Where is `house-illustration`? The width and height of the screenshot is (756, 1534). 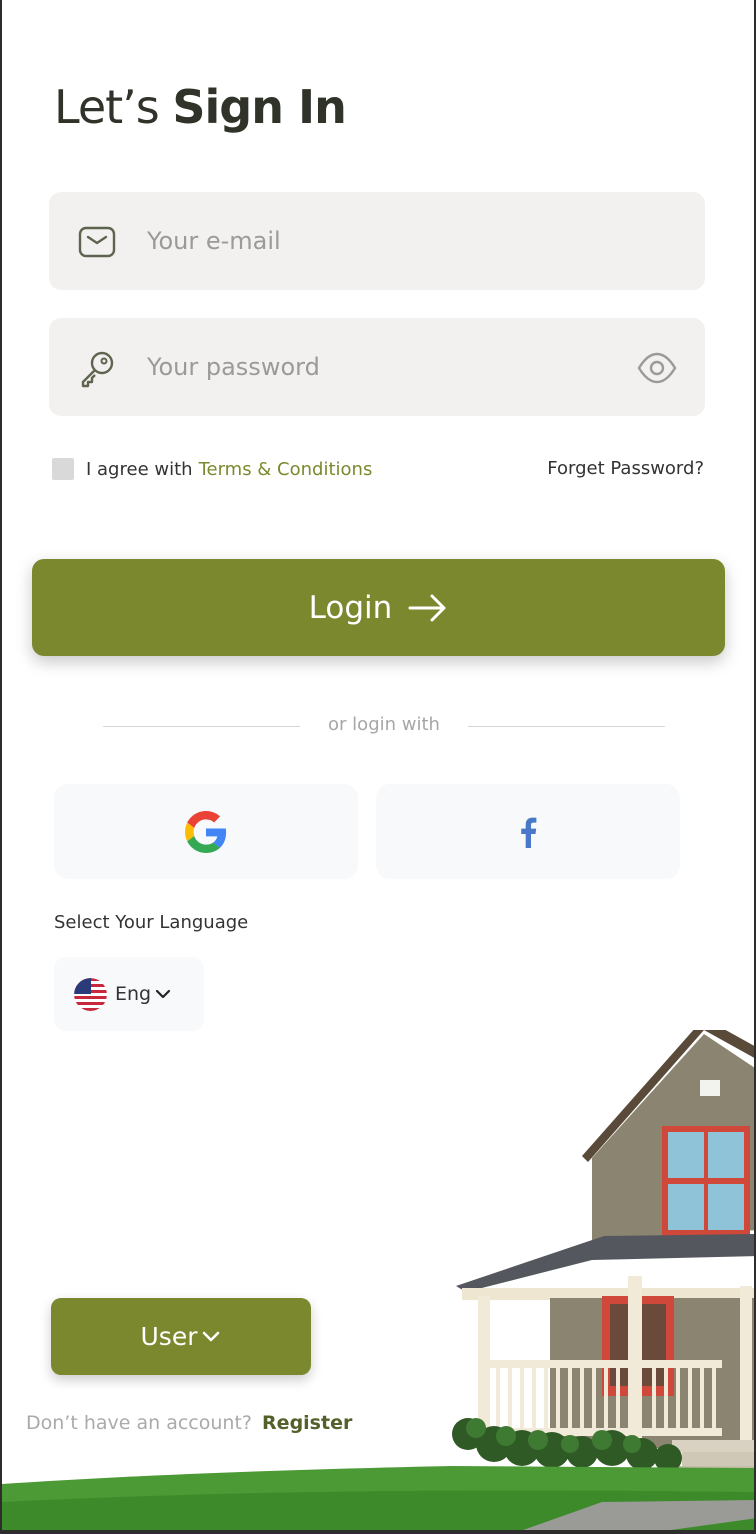 house-illustration is located at coordinates (603, 1256).